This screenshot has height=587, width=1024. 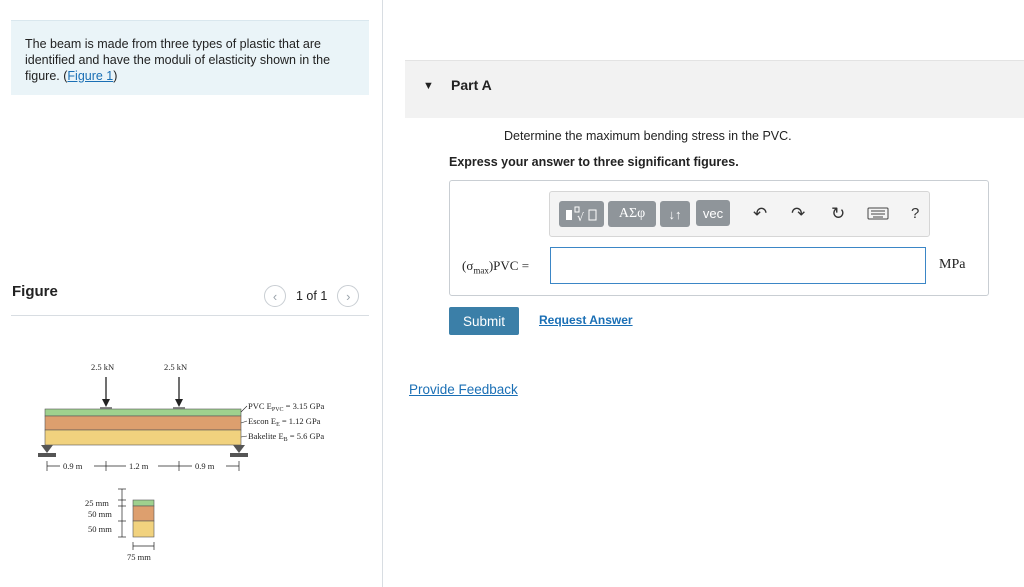 I want to click on layer-bakelite, so click(x=143, y=437).